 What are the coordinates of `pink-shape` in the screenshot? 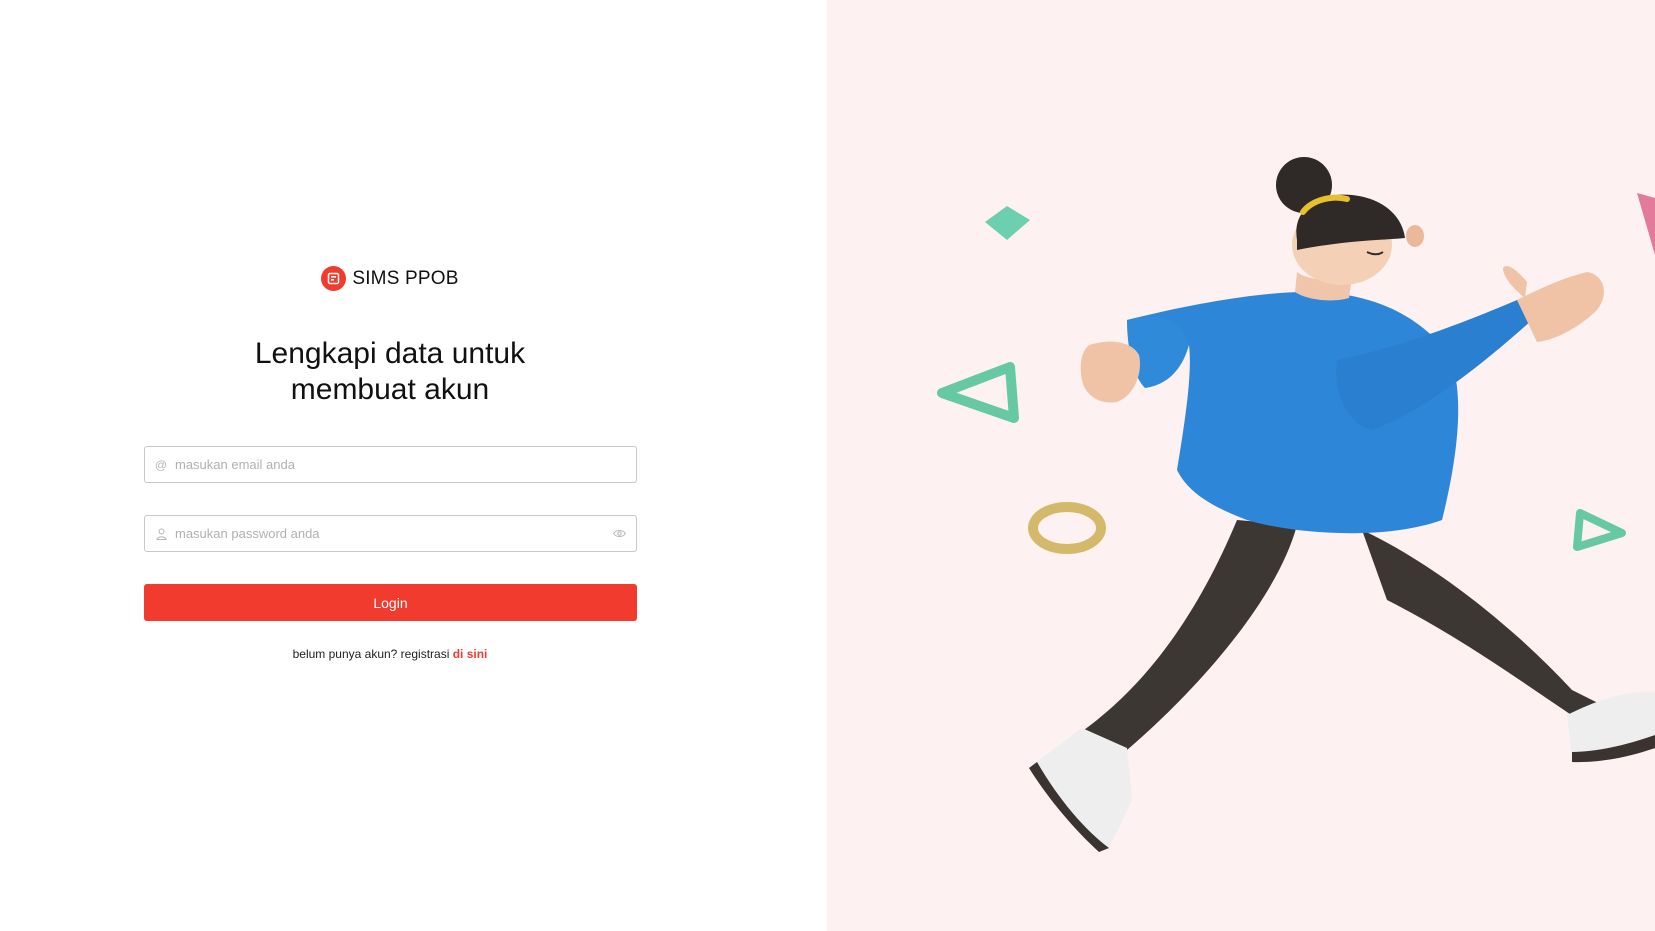 It's located at (1646, 224).